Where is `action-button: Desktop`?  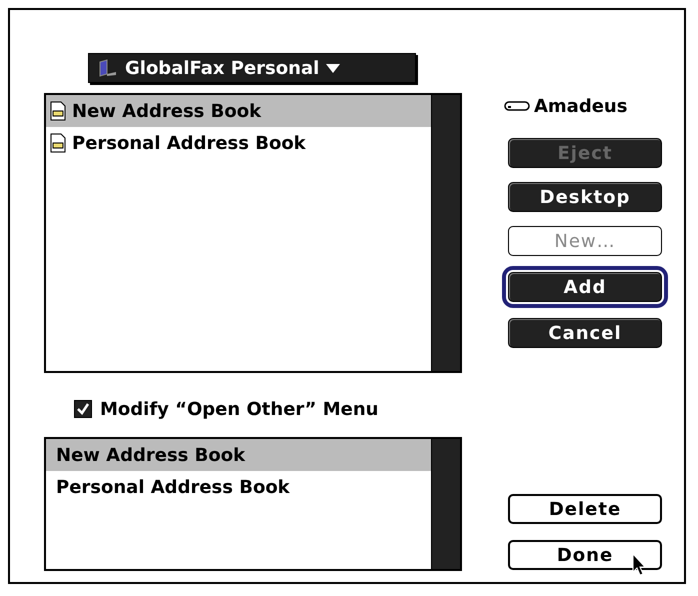
action-button: Desktop is located at coordinates (585, 197).